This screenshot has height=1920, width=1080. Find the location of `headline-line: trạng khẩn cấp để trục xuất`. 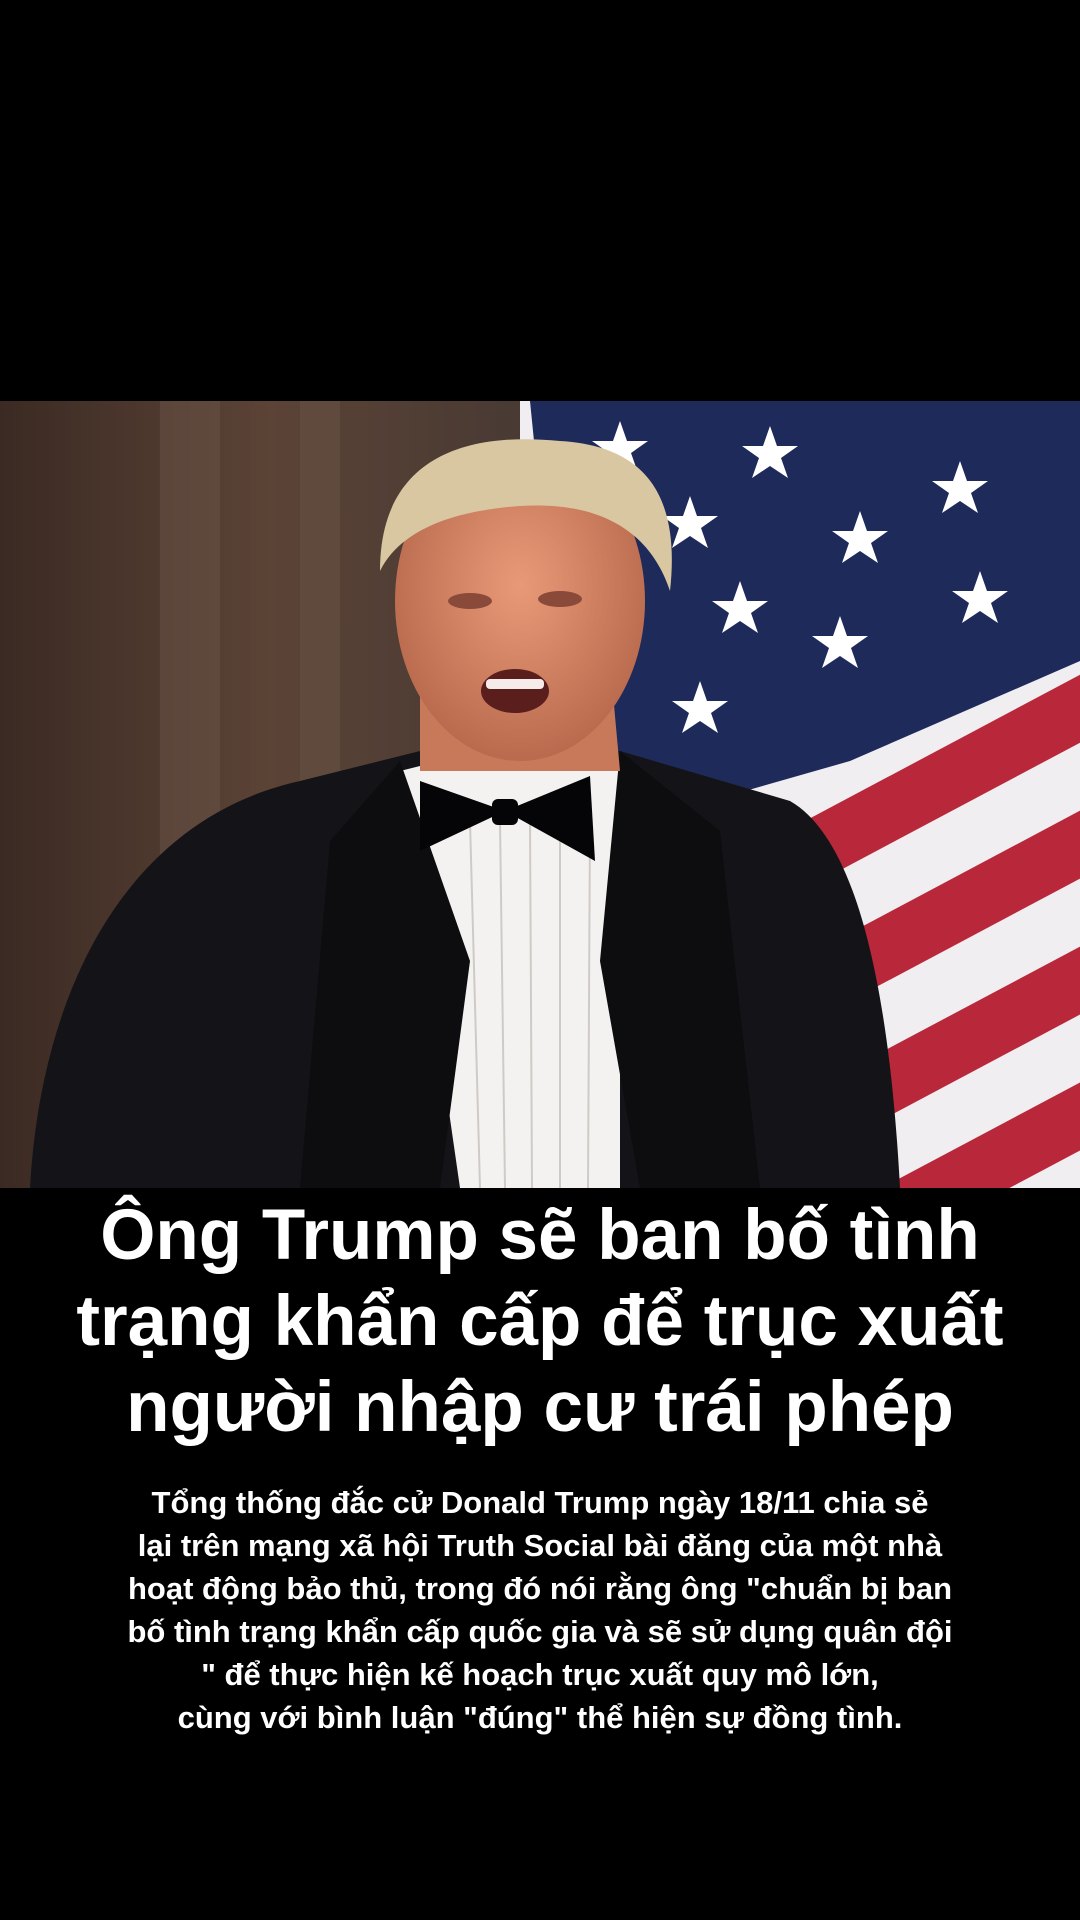

headline-line: trạng khẩn cấp để trục xuất is located at coordinates (540, 1321).